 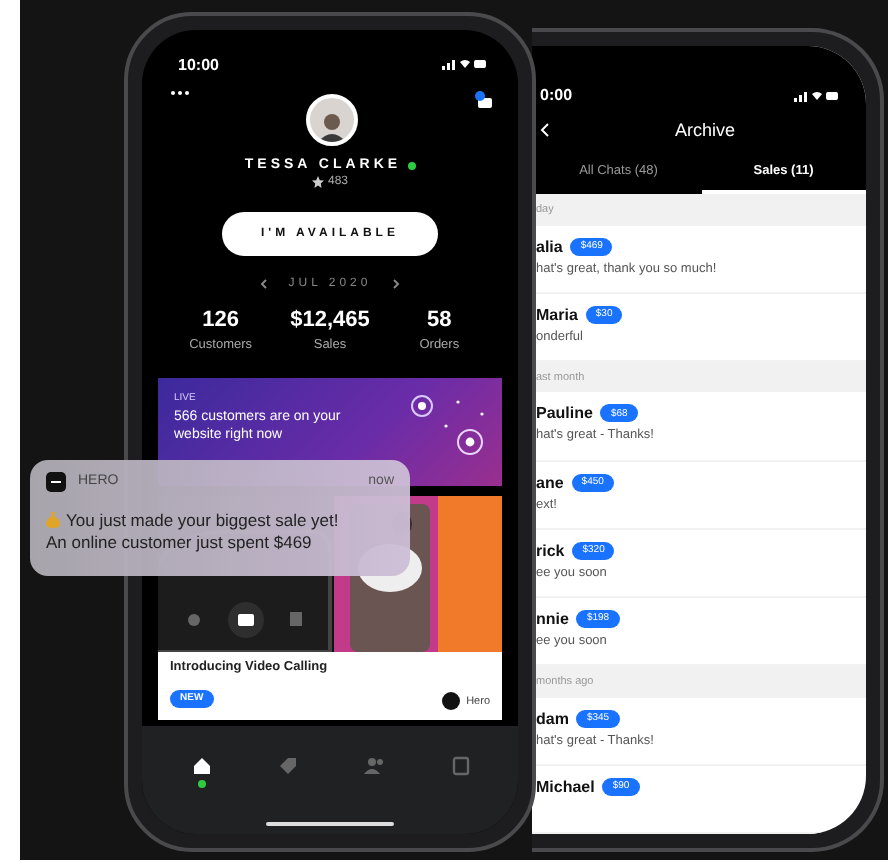 I want to click on notification-text: An online customer just spent $469, so click(x=179, y=542).